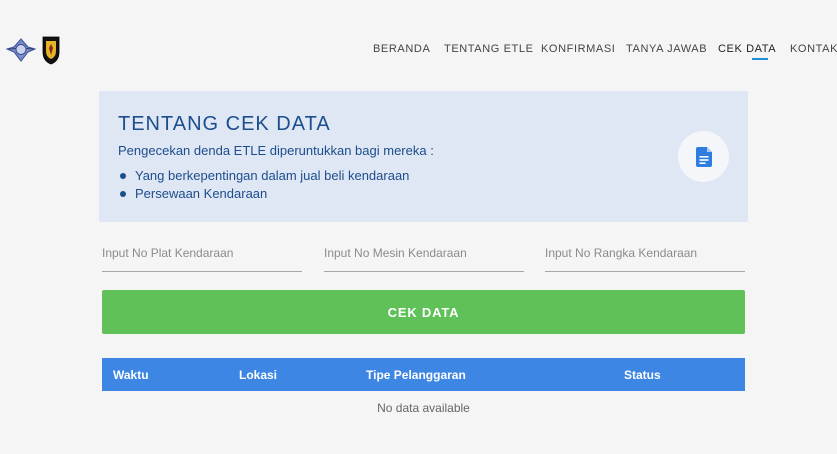 The image size is (837, 454). Describe the element at coordinates (424, 256) in the screenshot. I see `engine-number-input` at that location.